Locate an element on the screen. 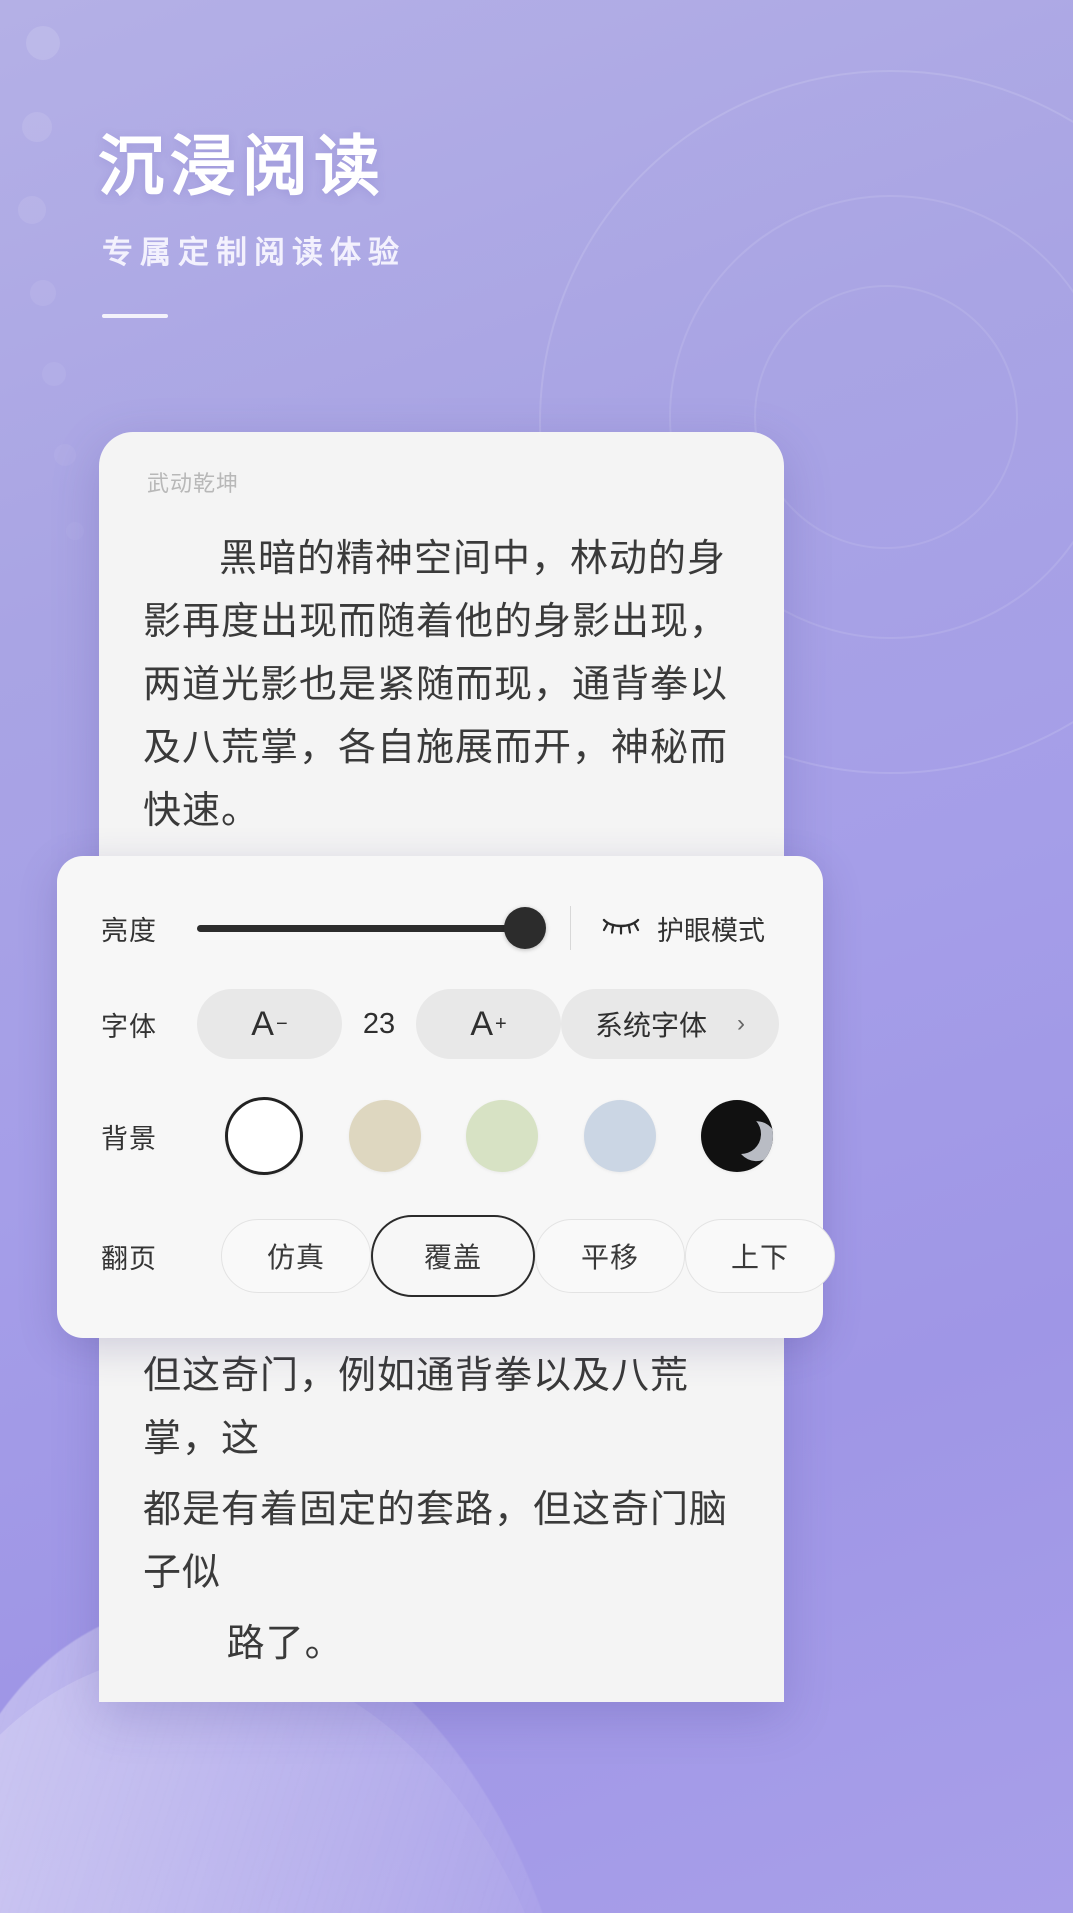 Image resolution: width=1073 pixels, height=1913 pixels. page-turn-option-list: 仿真 覆盖 平移 上下 is located at coordinates (516, 1256).